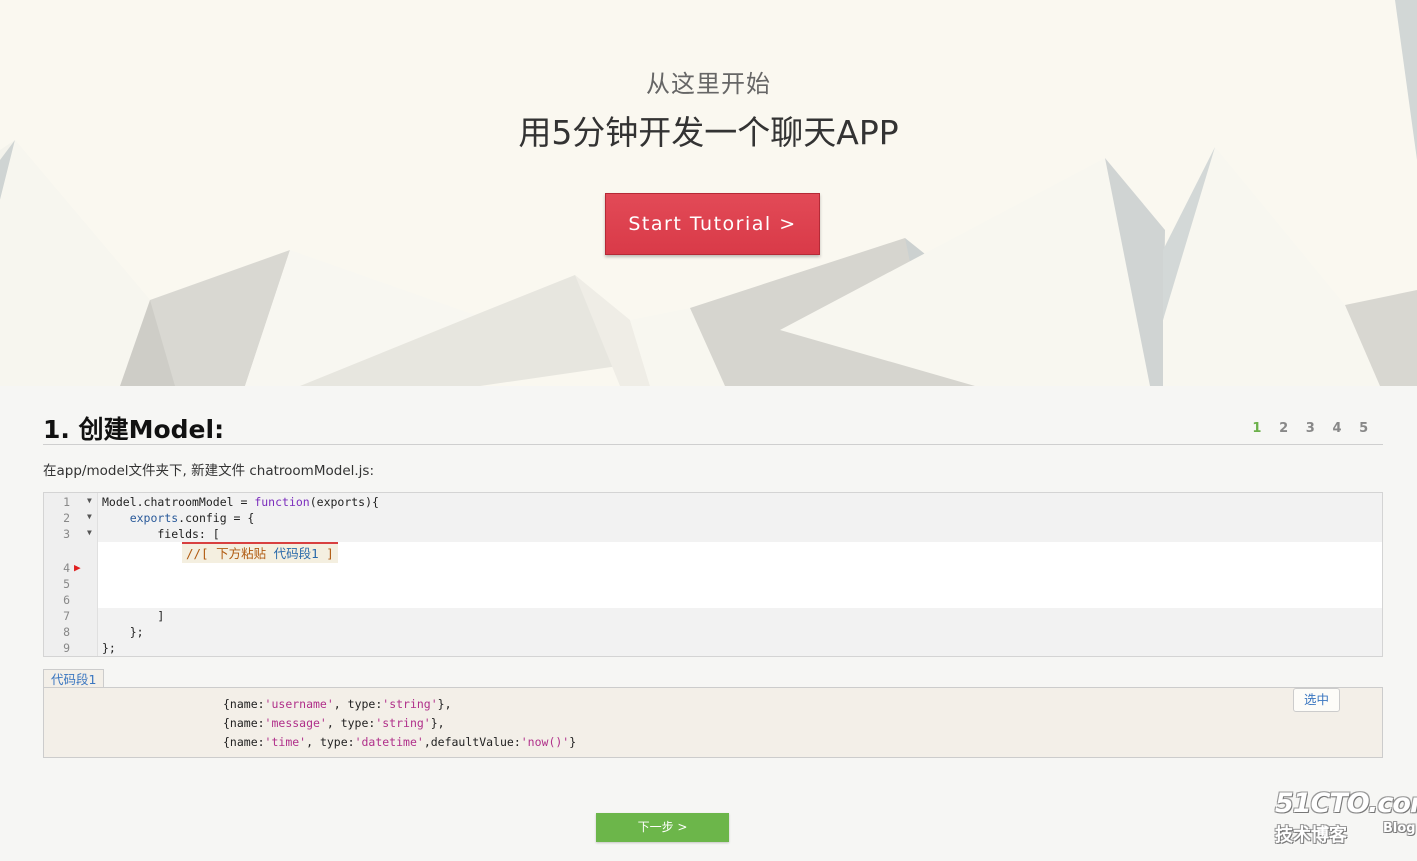  Describe the element at coordinates (71, 574) in the screenshot. I see `editor-gutter: 1 ▼ 2 ▼ 3 ▼ 4 ▶ 5 6 7 8 9` at that location.